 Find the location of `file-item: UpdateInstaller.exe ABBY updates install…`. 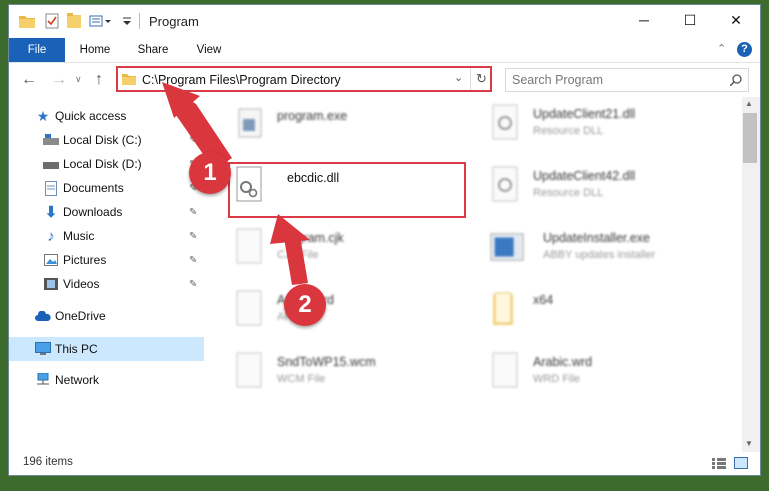

file-item: UpdateInstaller.exe ABBY updates install… is located at coordinates (593, 250).